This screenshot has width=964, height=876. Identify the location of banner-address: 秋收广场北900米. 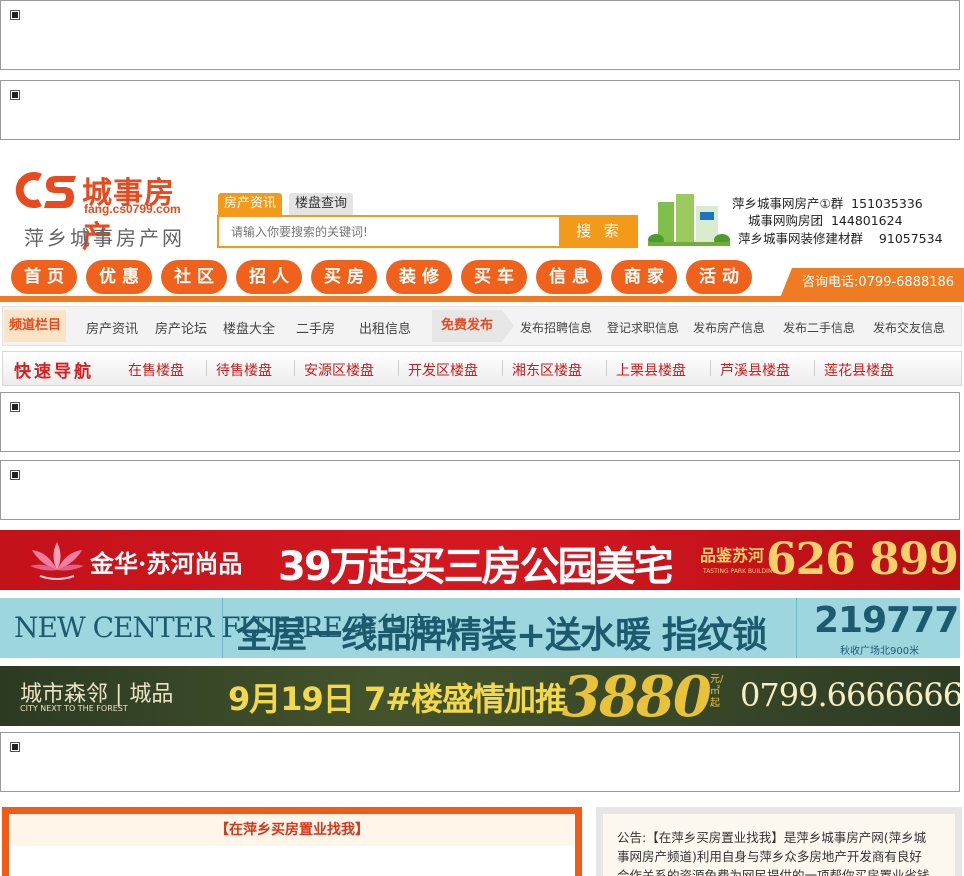
(880, 651).